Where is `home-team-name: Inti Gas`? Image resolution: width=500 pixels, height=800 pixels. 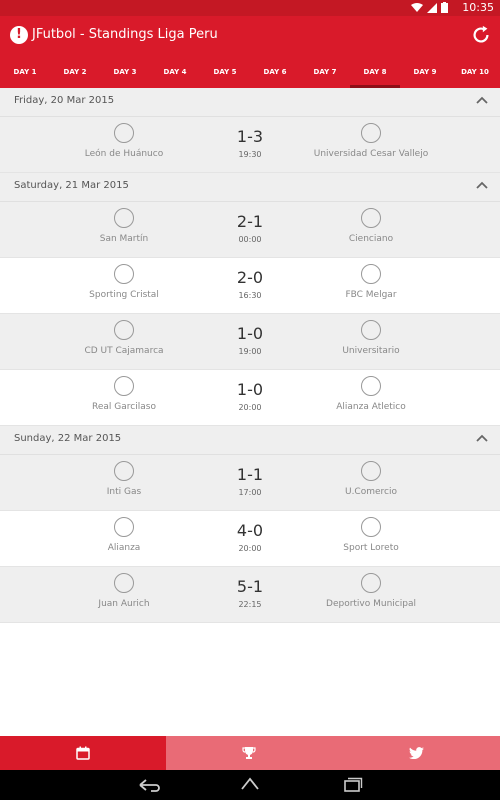 home-team-name: Inti Gas is located at coordinates (124, 492).